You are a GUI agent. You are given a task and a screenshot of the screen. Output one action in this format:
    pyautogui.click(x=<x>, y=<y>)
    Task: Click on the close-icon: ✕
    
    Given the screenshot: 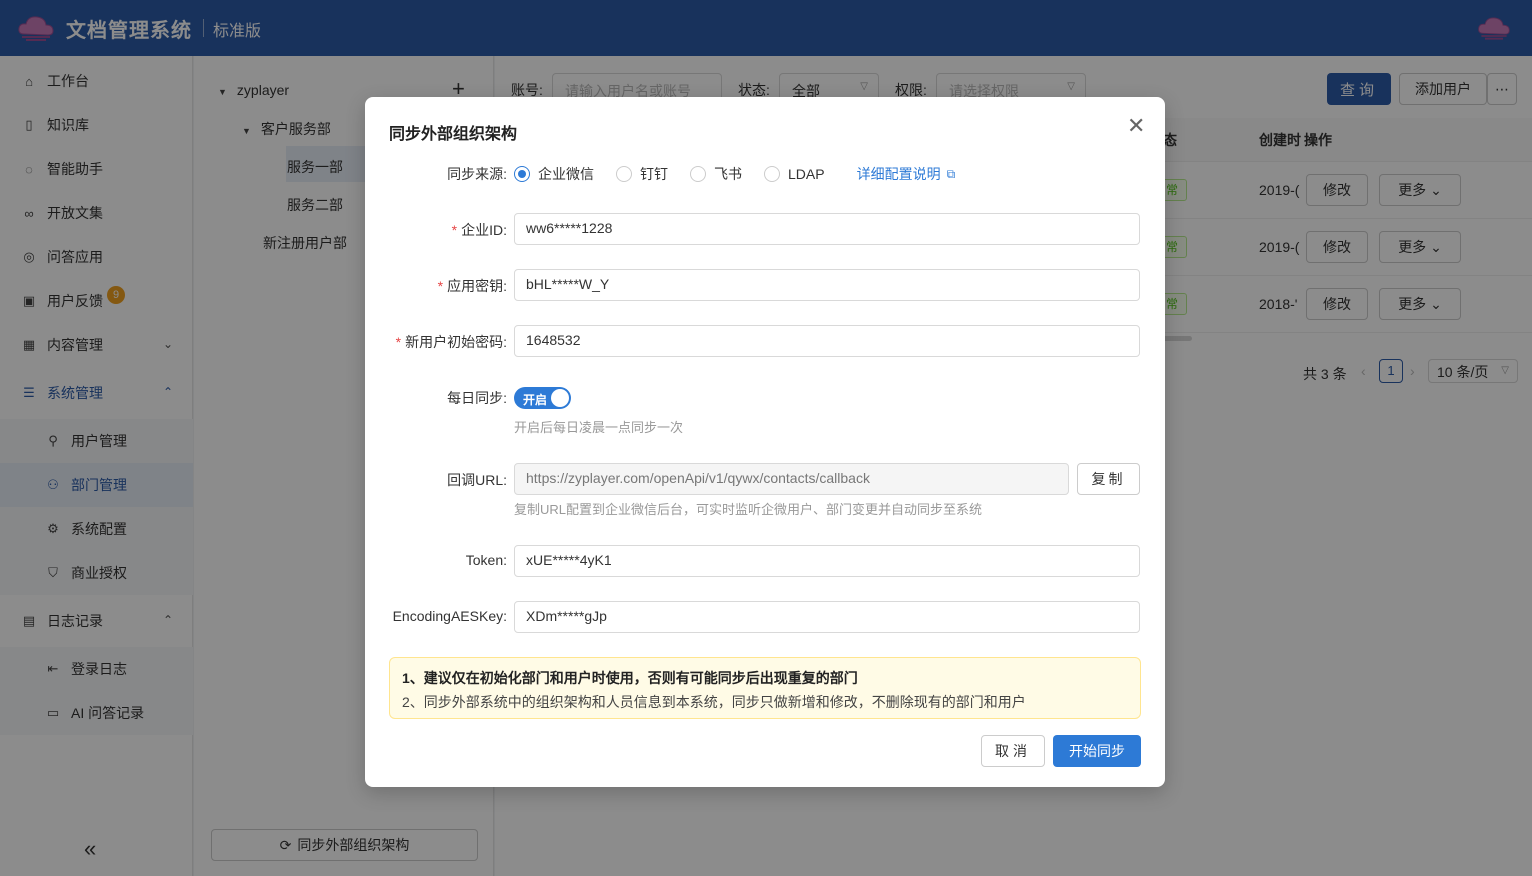 What is the action you would take?
    pyautogui.click(x=1136, y=126)
    